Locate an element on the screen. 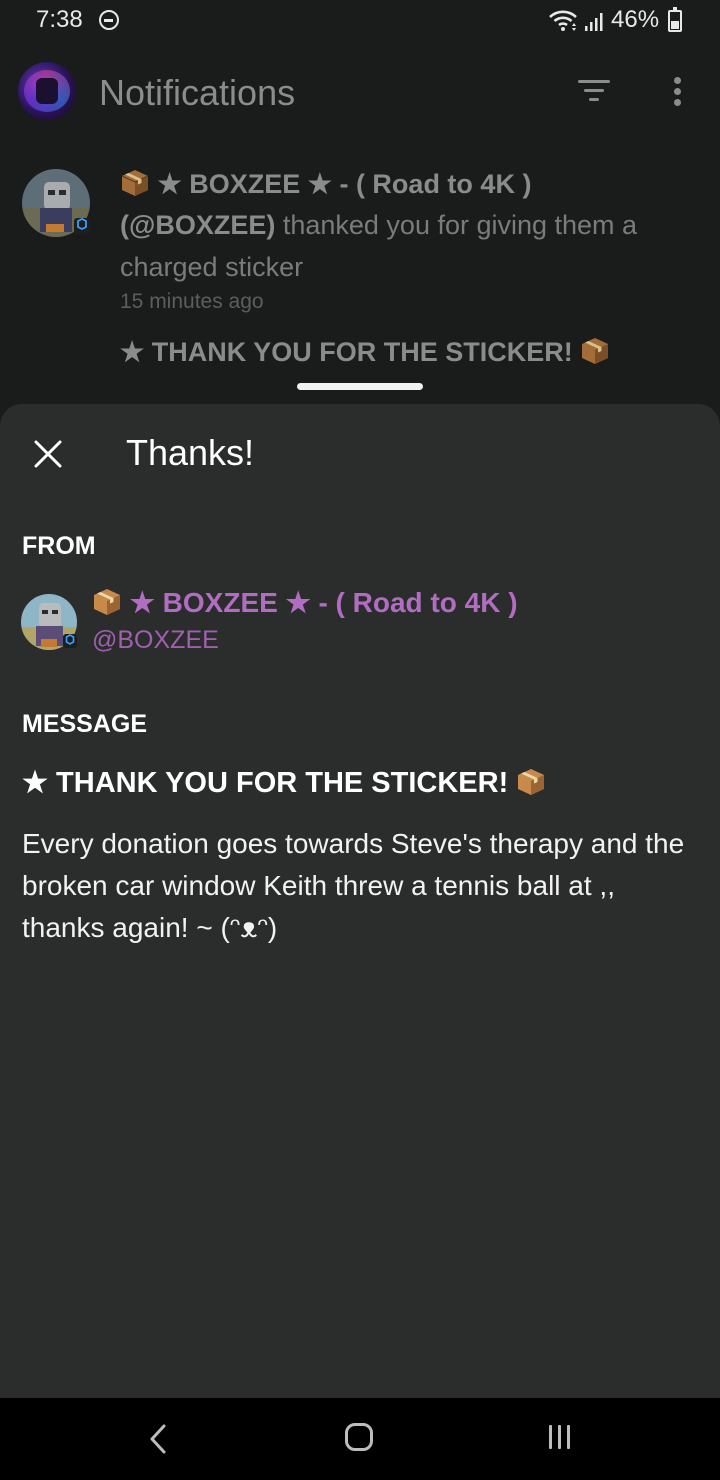 Image resolution: width=720 pixels, height=1480 pixels. from-name: ★ BOXZEE ★ - ( Road to 4K ) is located at coordinates (305, 602).